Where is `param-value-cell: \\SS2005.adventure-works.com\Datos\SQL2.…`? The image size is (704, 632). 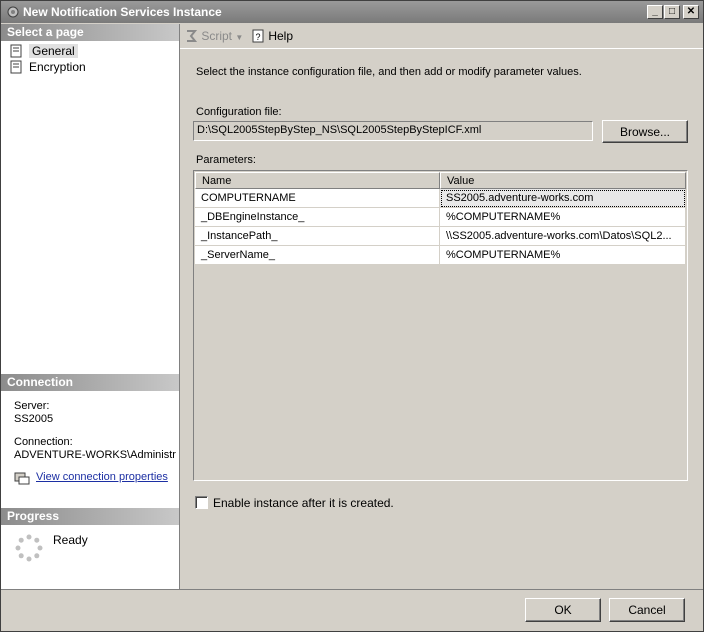
param-value-cell: \\SS2005.adventure-works.com\Datos\SQL2.… is located at coordinates (563, 236).